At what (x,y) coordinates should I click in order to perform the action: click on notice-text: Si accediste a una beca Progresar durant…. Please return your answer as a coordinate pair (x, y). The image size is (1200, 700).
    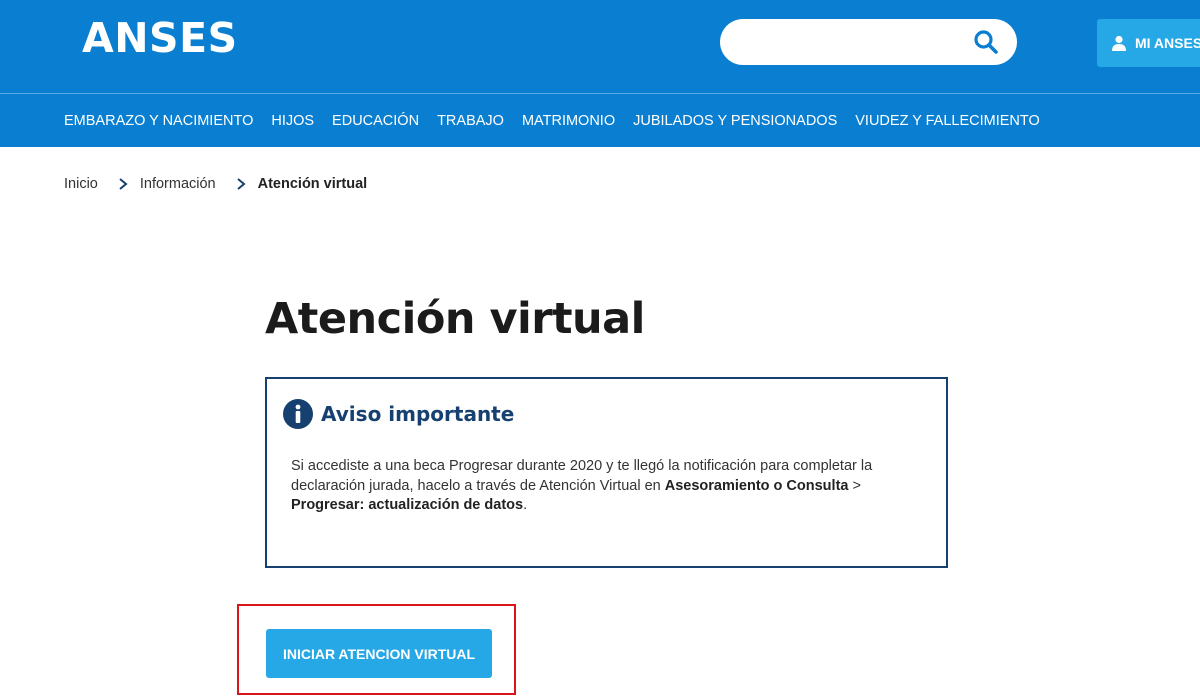
    Looking at the image, I should click on (606, 486).